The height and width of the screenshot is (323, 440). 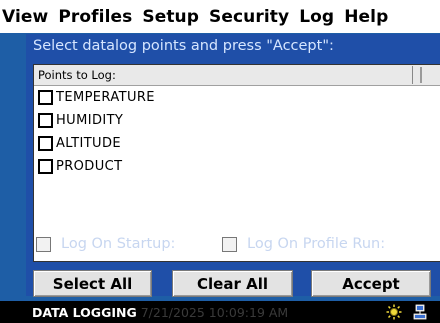 What do you see at coordinates (77, 75) in the screenshot?
I see `list-header-label: Points to Log:` at bounding box center [77, 75].